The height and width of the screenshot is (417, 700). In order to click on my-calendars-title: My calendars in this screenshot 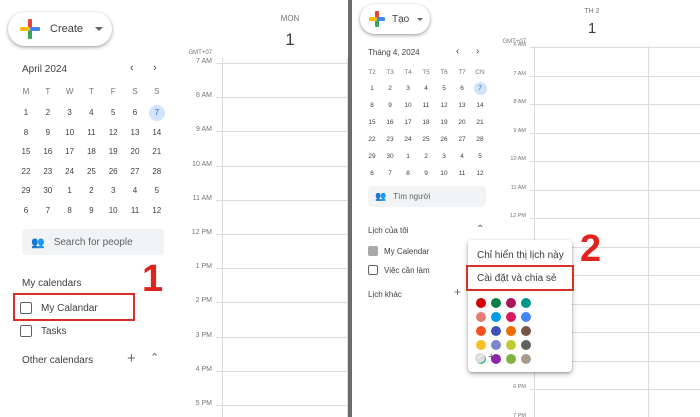, I will do `click(51, 283)`.